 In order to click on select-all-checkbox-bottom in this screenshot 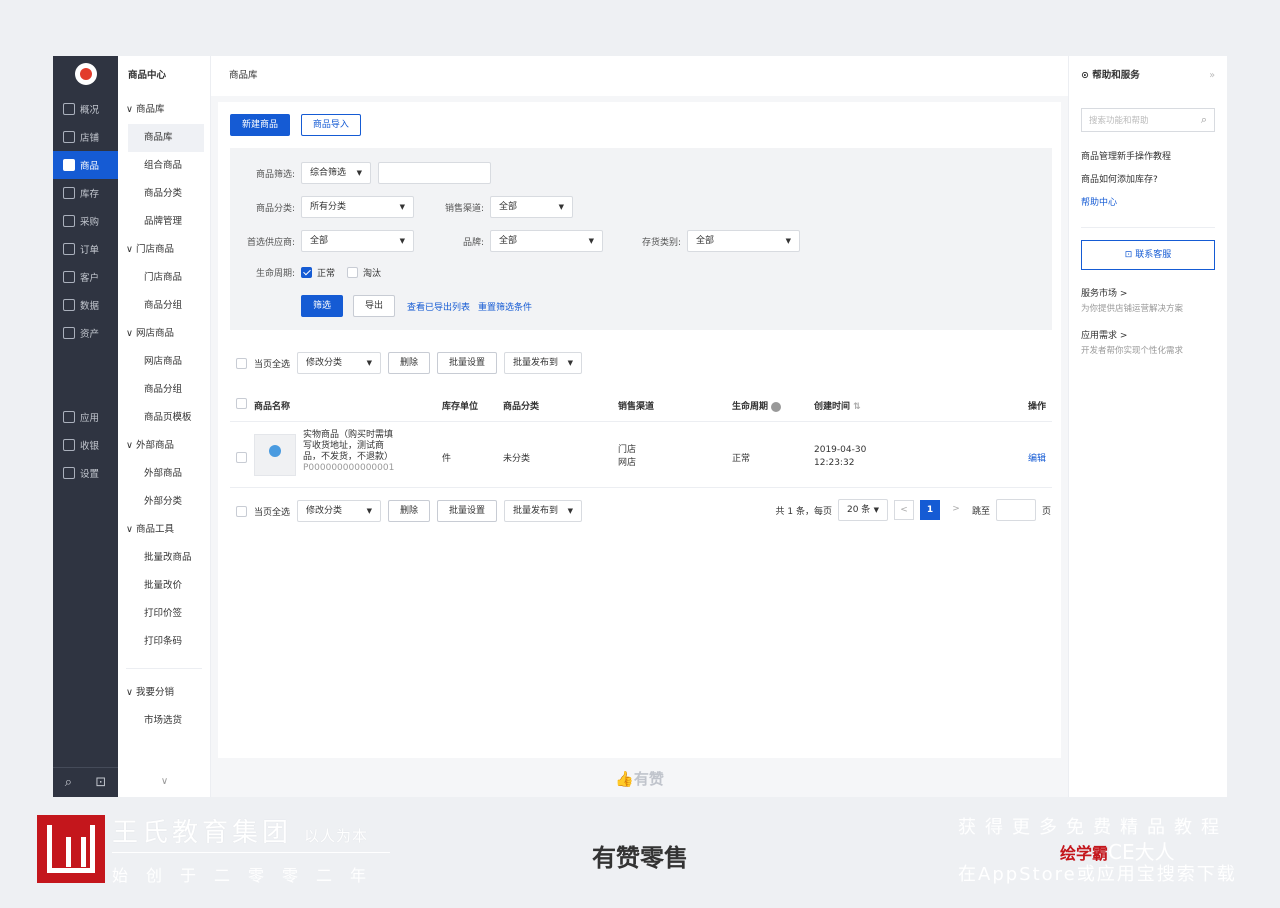, I will do `click(241, 511)`.